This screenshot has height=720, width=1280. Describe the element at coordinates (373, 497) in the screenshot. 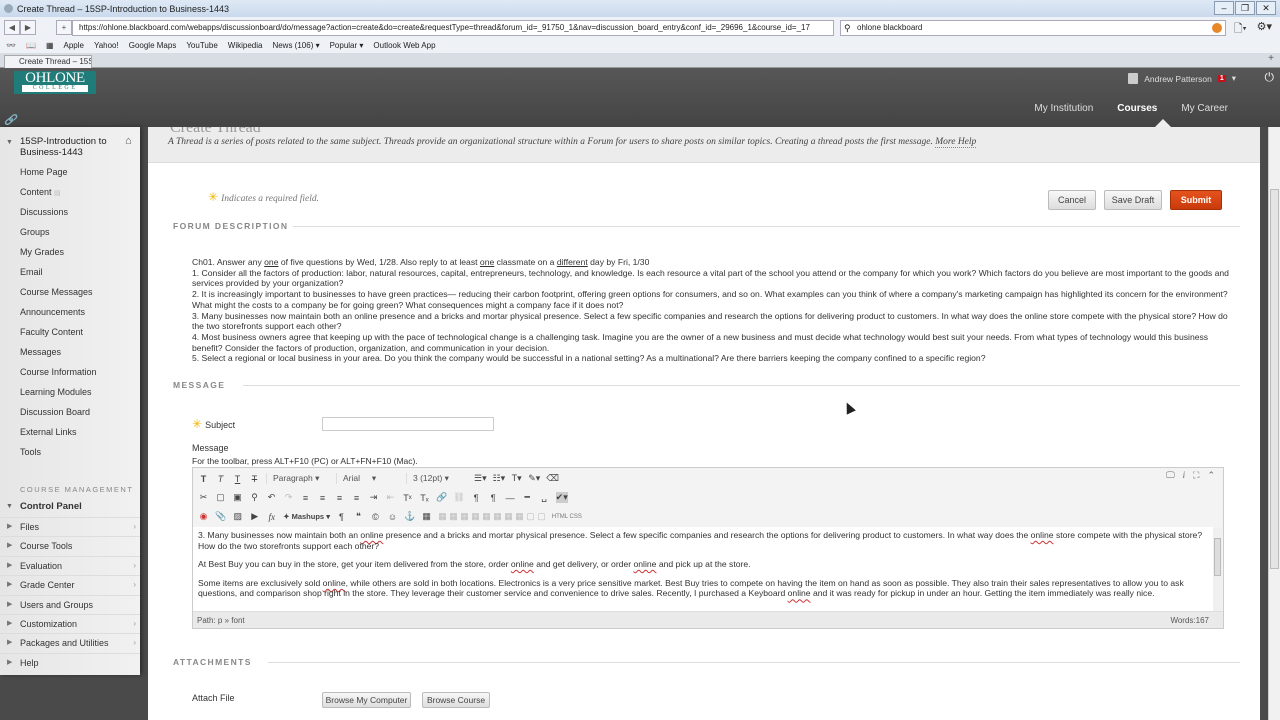

I see `indent-icon: ⇥` at that location.